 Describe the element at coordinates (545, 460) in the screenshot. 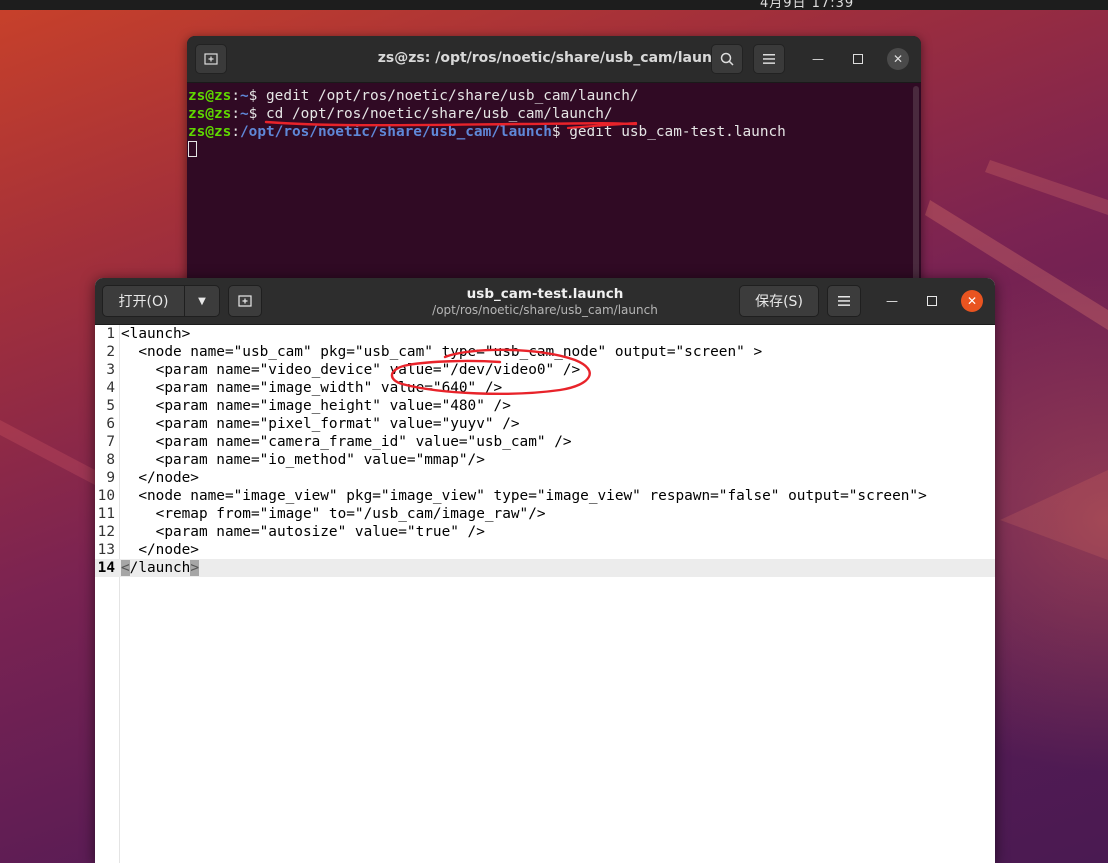

I see `code-line: 8 <param name="io_method" value="mmap"/>` at that location.